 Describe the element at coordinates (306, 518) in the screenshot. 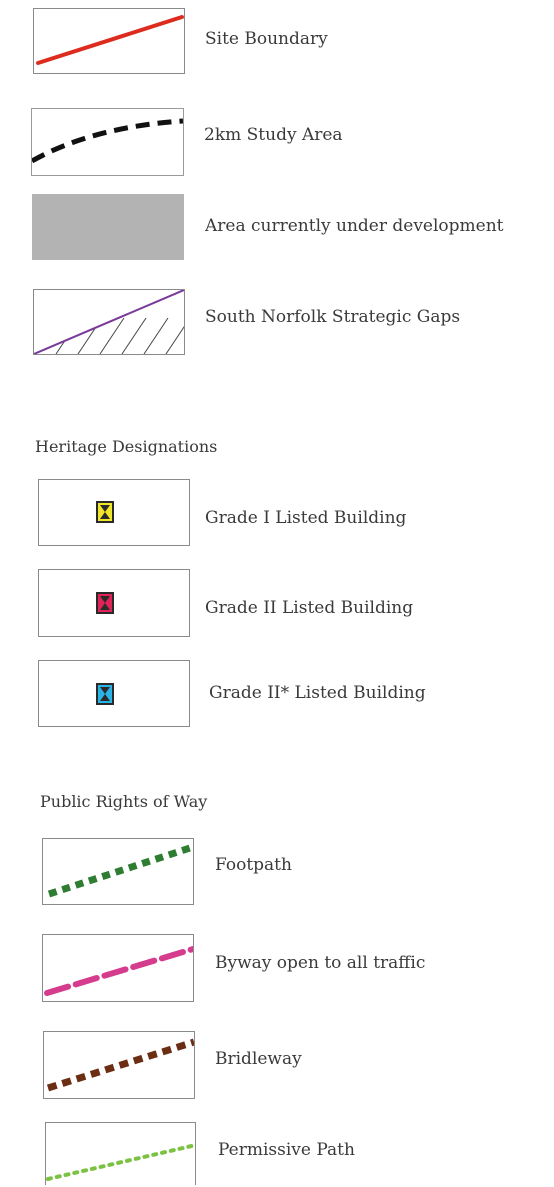

I see `grade-i-label: Grade I Listed Building` at that location.